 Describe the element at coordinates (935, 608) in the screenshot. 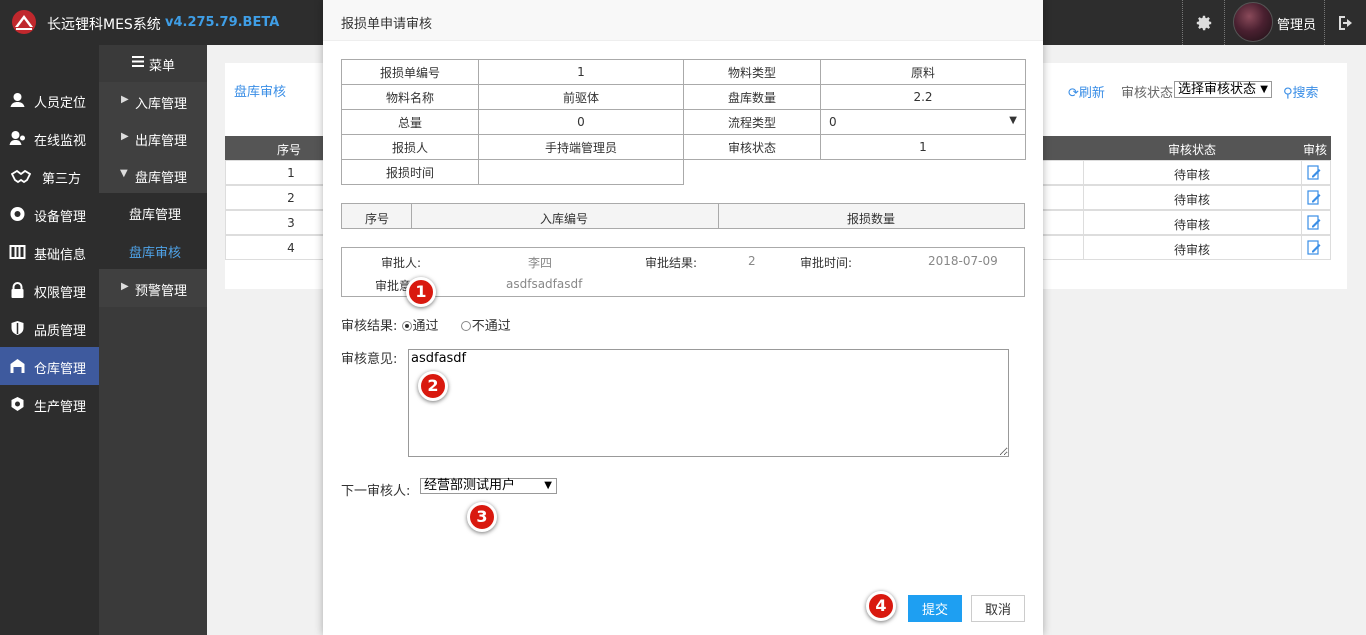

I see `submit-button: 提交` at that location.